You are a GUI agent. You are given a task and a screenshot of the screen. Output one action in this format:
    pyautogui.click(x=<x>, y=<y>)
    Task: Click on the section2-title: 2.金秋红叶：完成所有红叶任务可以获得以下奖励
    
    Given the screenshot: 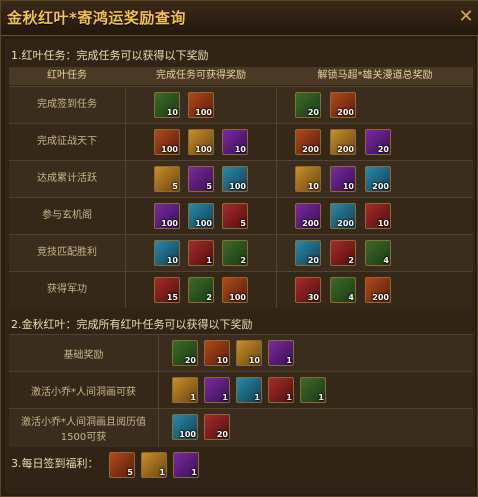 What is the action you would take?
    pyautogui.click(x=132, y=324)
    